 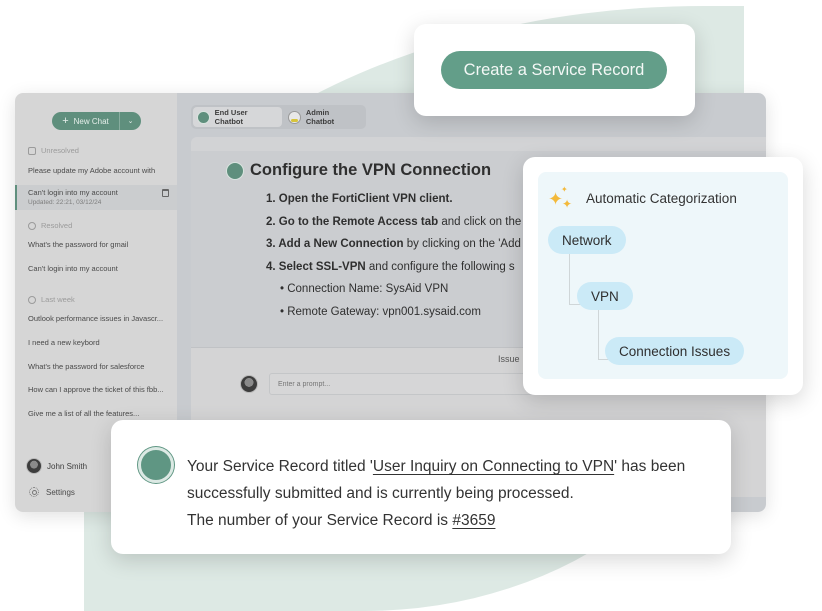 I want to click on section-label: Unresolved, so click(x=60, y=150).